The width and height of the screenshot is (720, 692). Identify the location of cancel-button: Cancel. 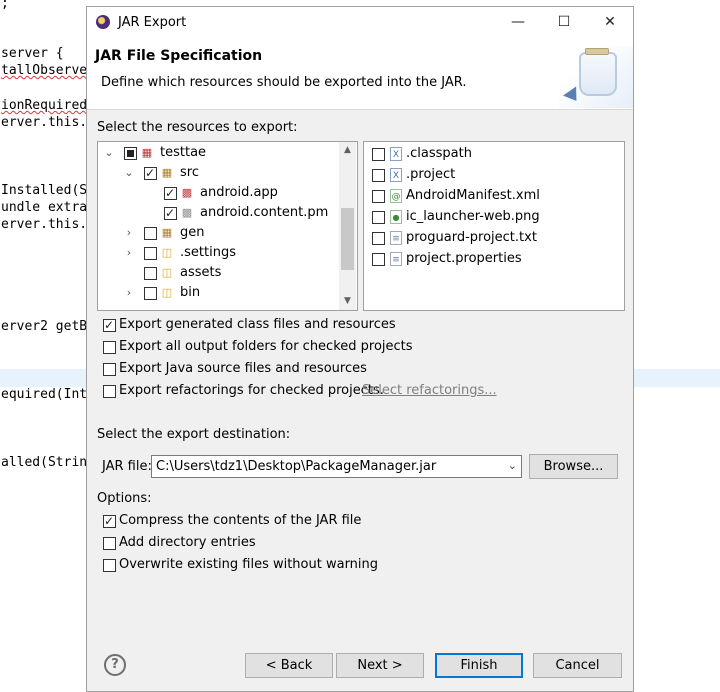
(577, 665).